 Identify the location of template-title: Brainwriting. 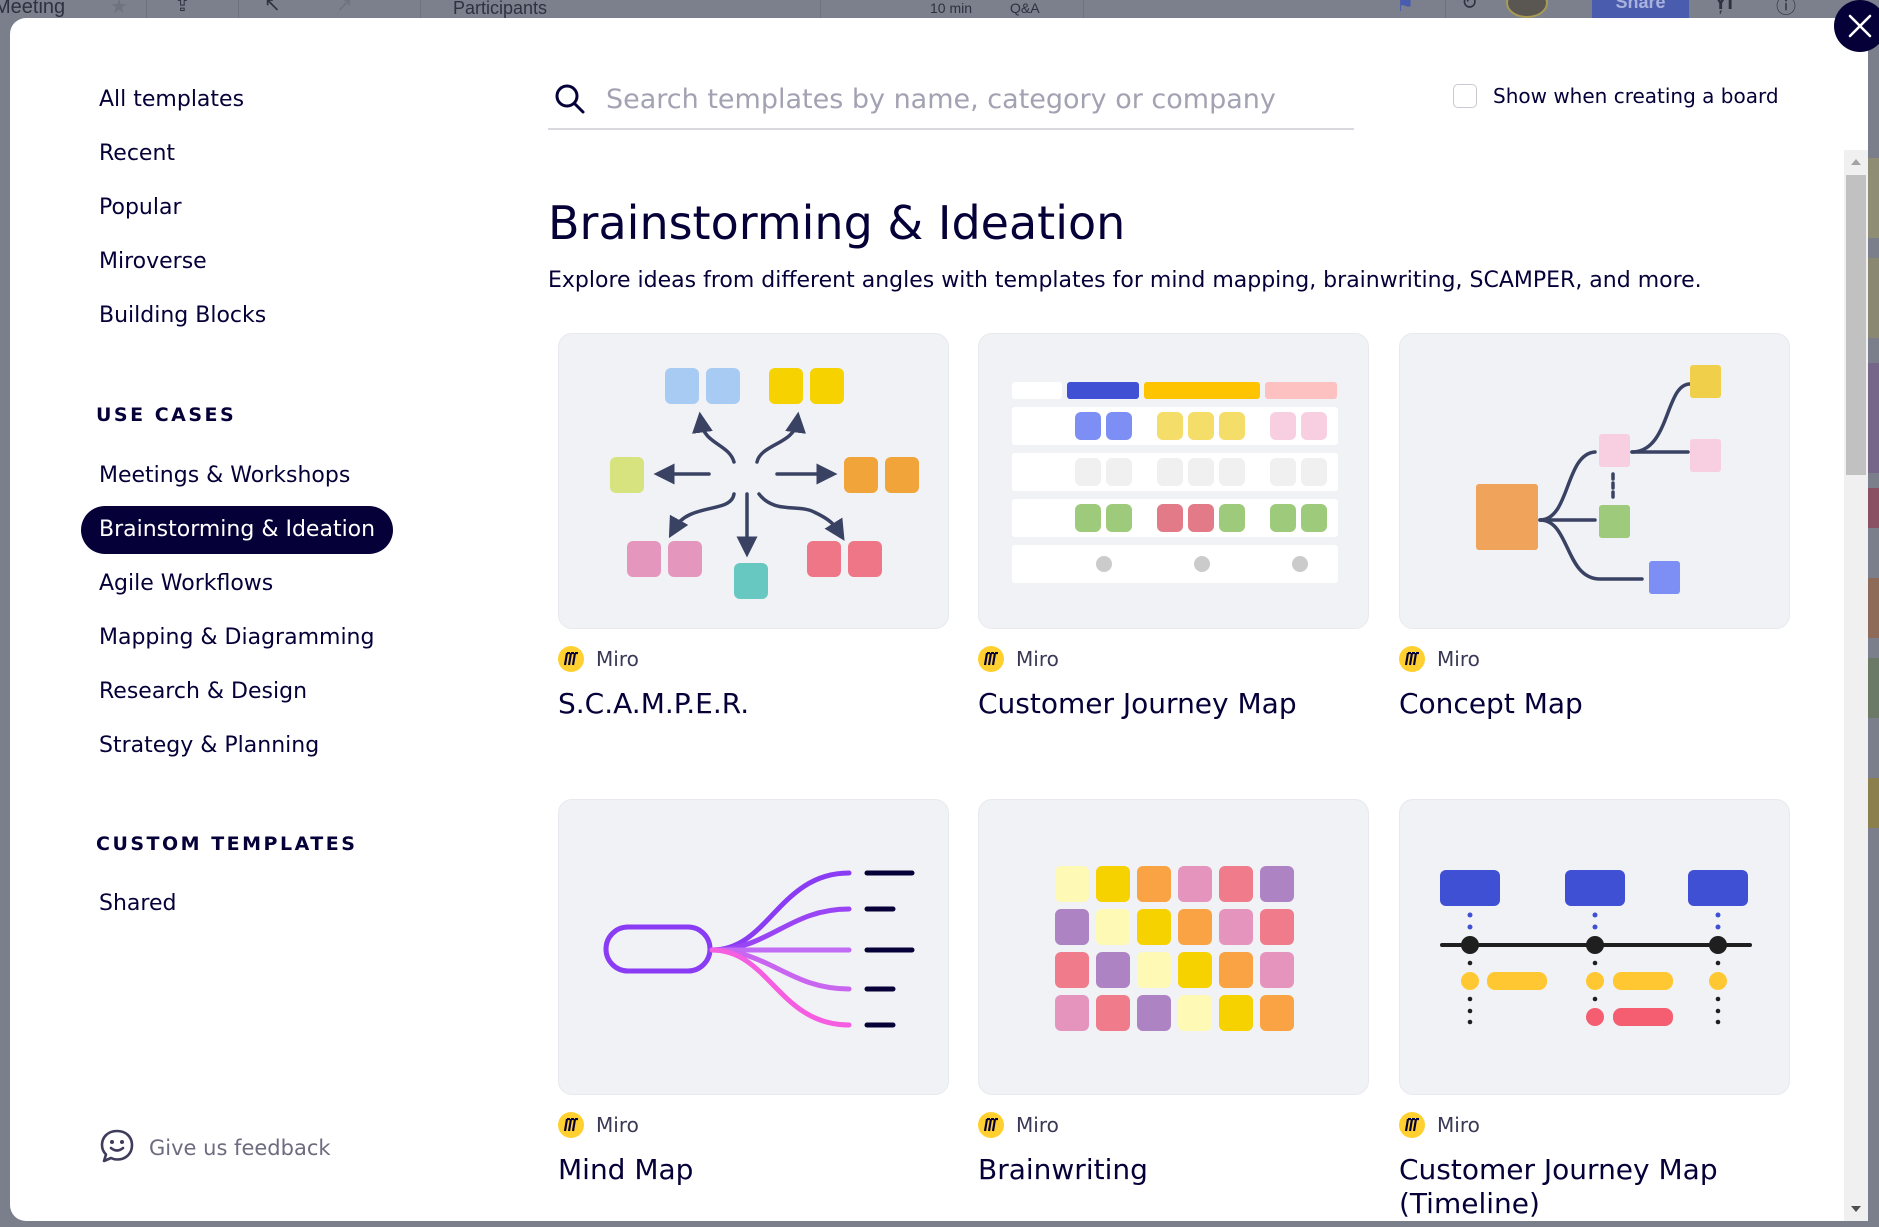
(1173, 1170).